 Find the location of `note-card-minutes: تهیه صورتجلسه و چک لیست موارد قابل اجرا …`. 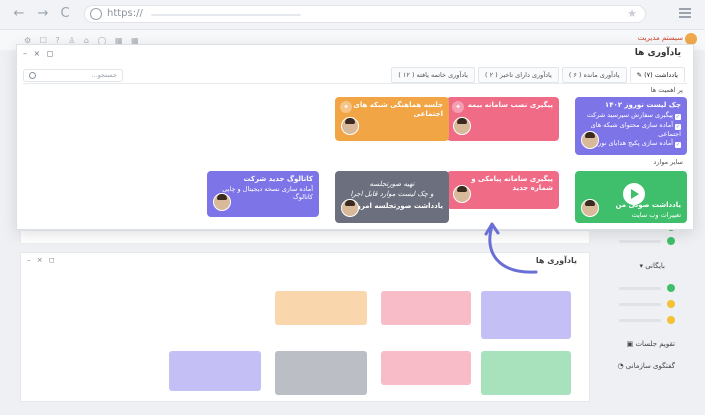

note-card-minutes: تهیه صورتجلسه و چک لیست موارد قابل اجرا … is located at coordinates (392, 197).